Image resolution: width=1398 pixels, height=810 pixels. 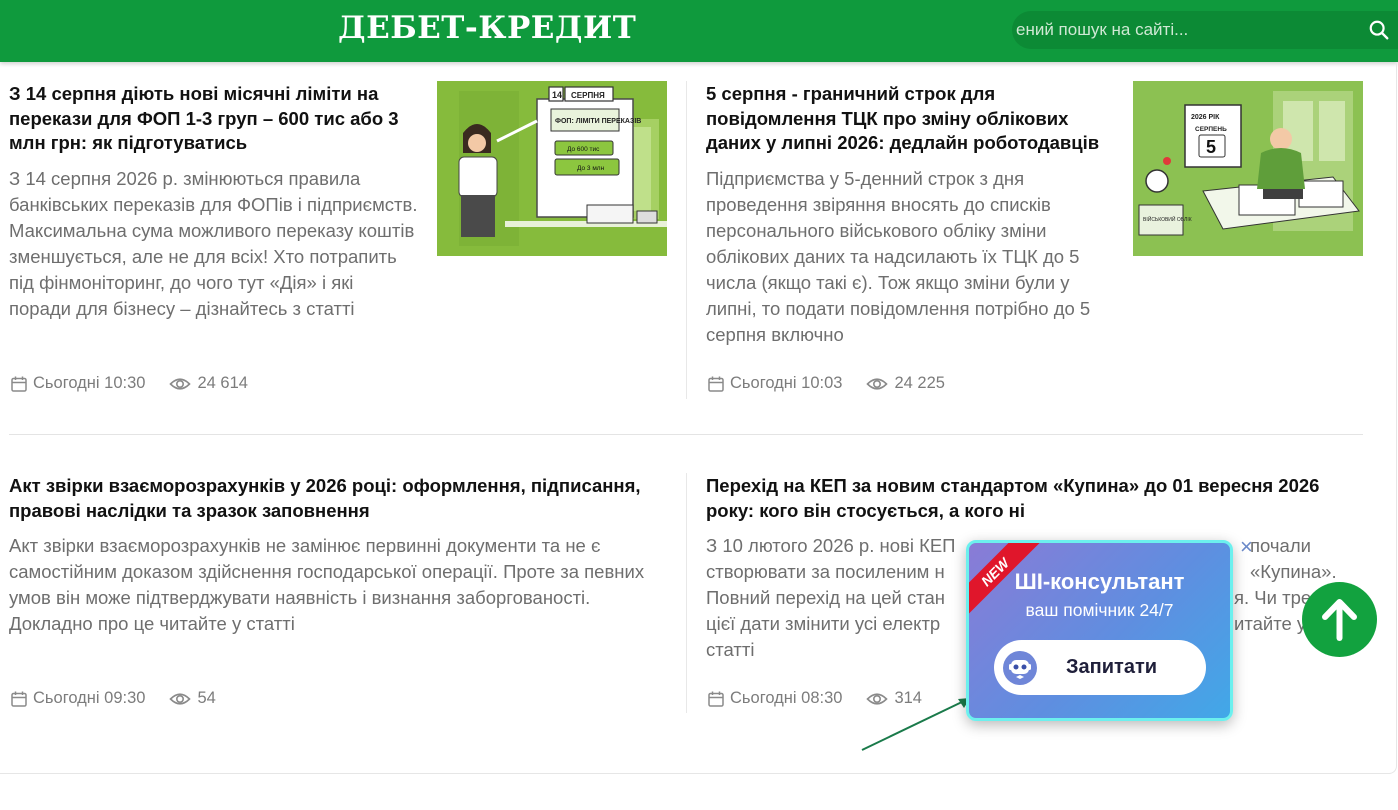 What do you see at coordinates (1099, 610) in the screenshot?
I see `widget-subtitle: ваш помічник 24/7` at bounding box center [1099, 610].